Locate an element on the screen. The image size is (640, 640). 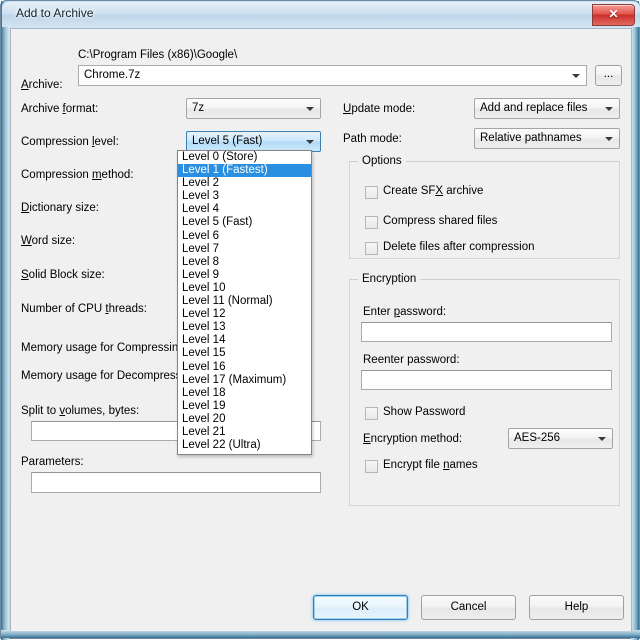
dropdown-item: Level 15 is located at coordinates (244, 353).